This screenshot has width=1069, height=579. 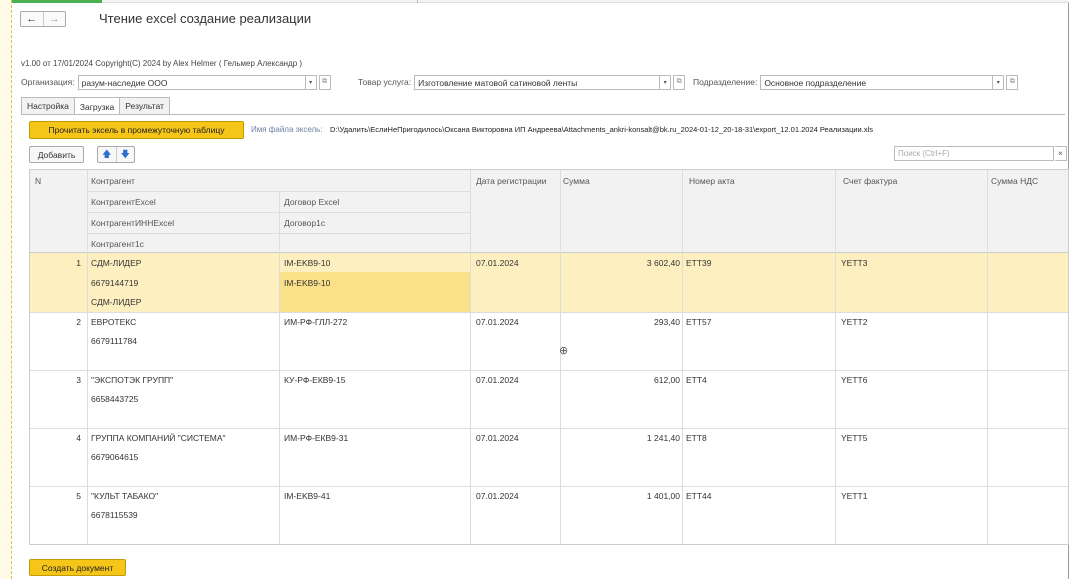 What do you see at coordinates (376, 496) in the screenshot?
I see `row-contract: IM-EKB9-41` at bounding box center [376, 496].